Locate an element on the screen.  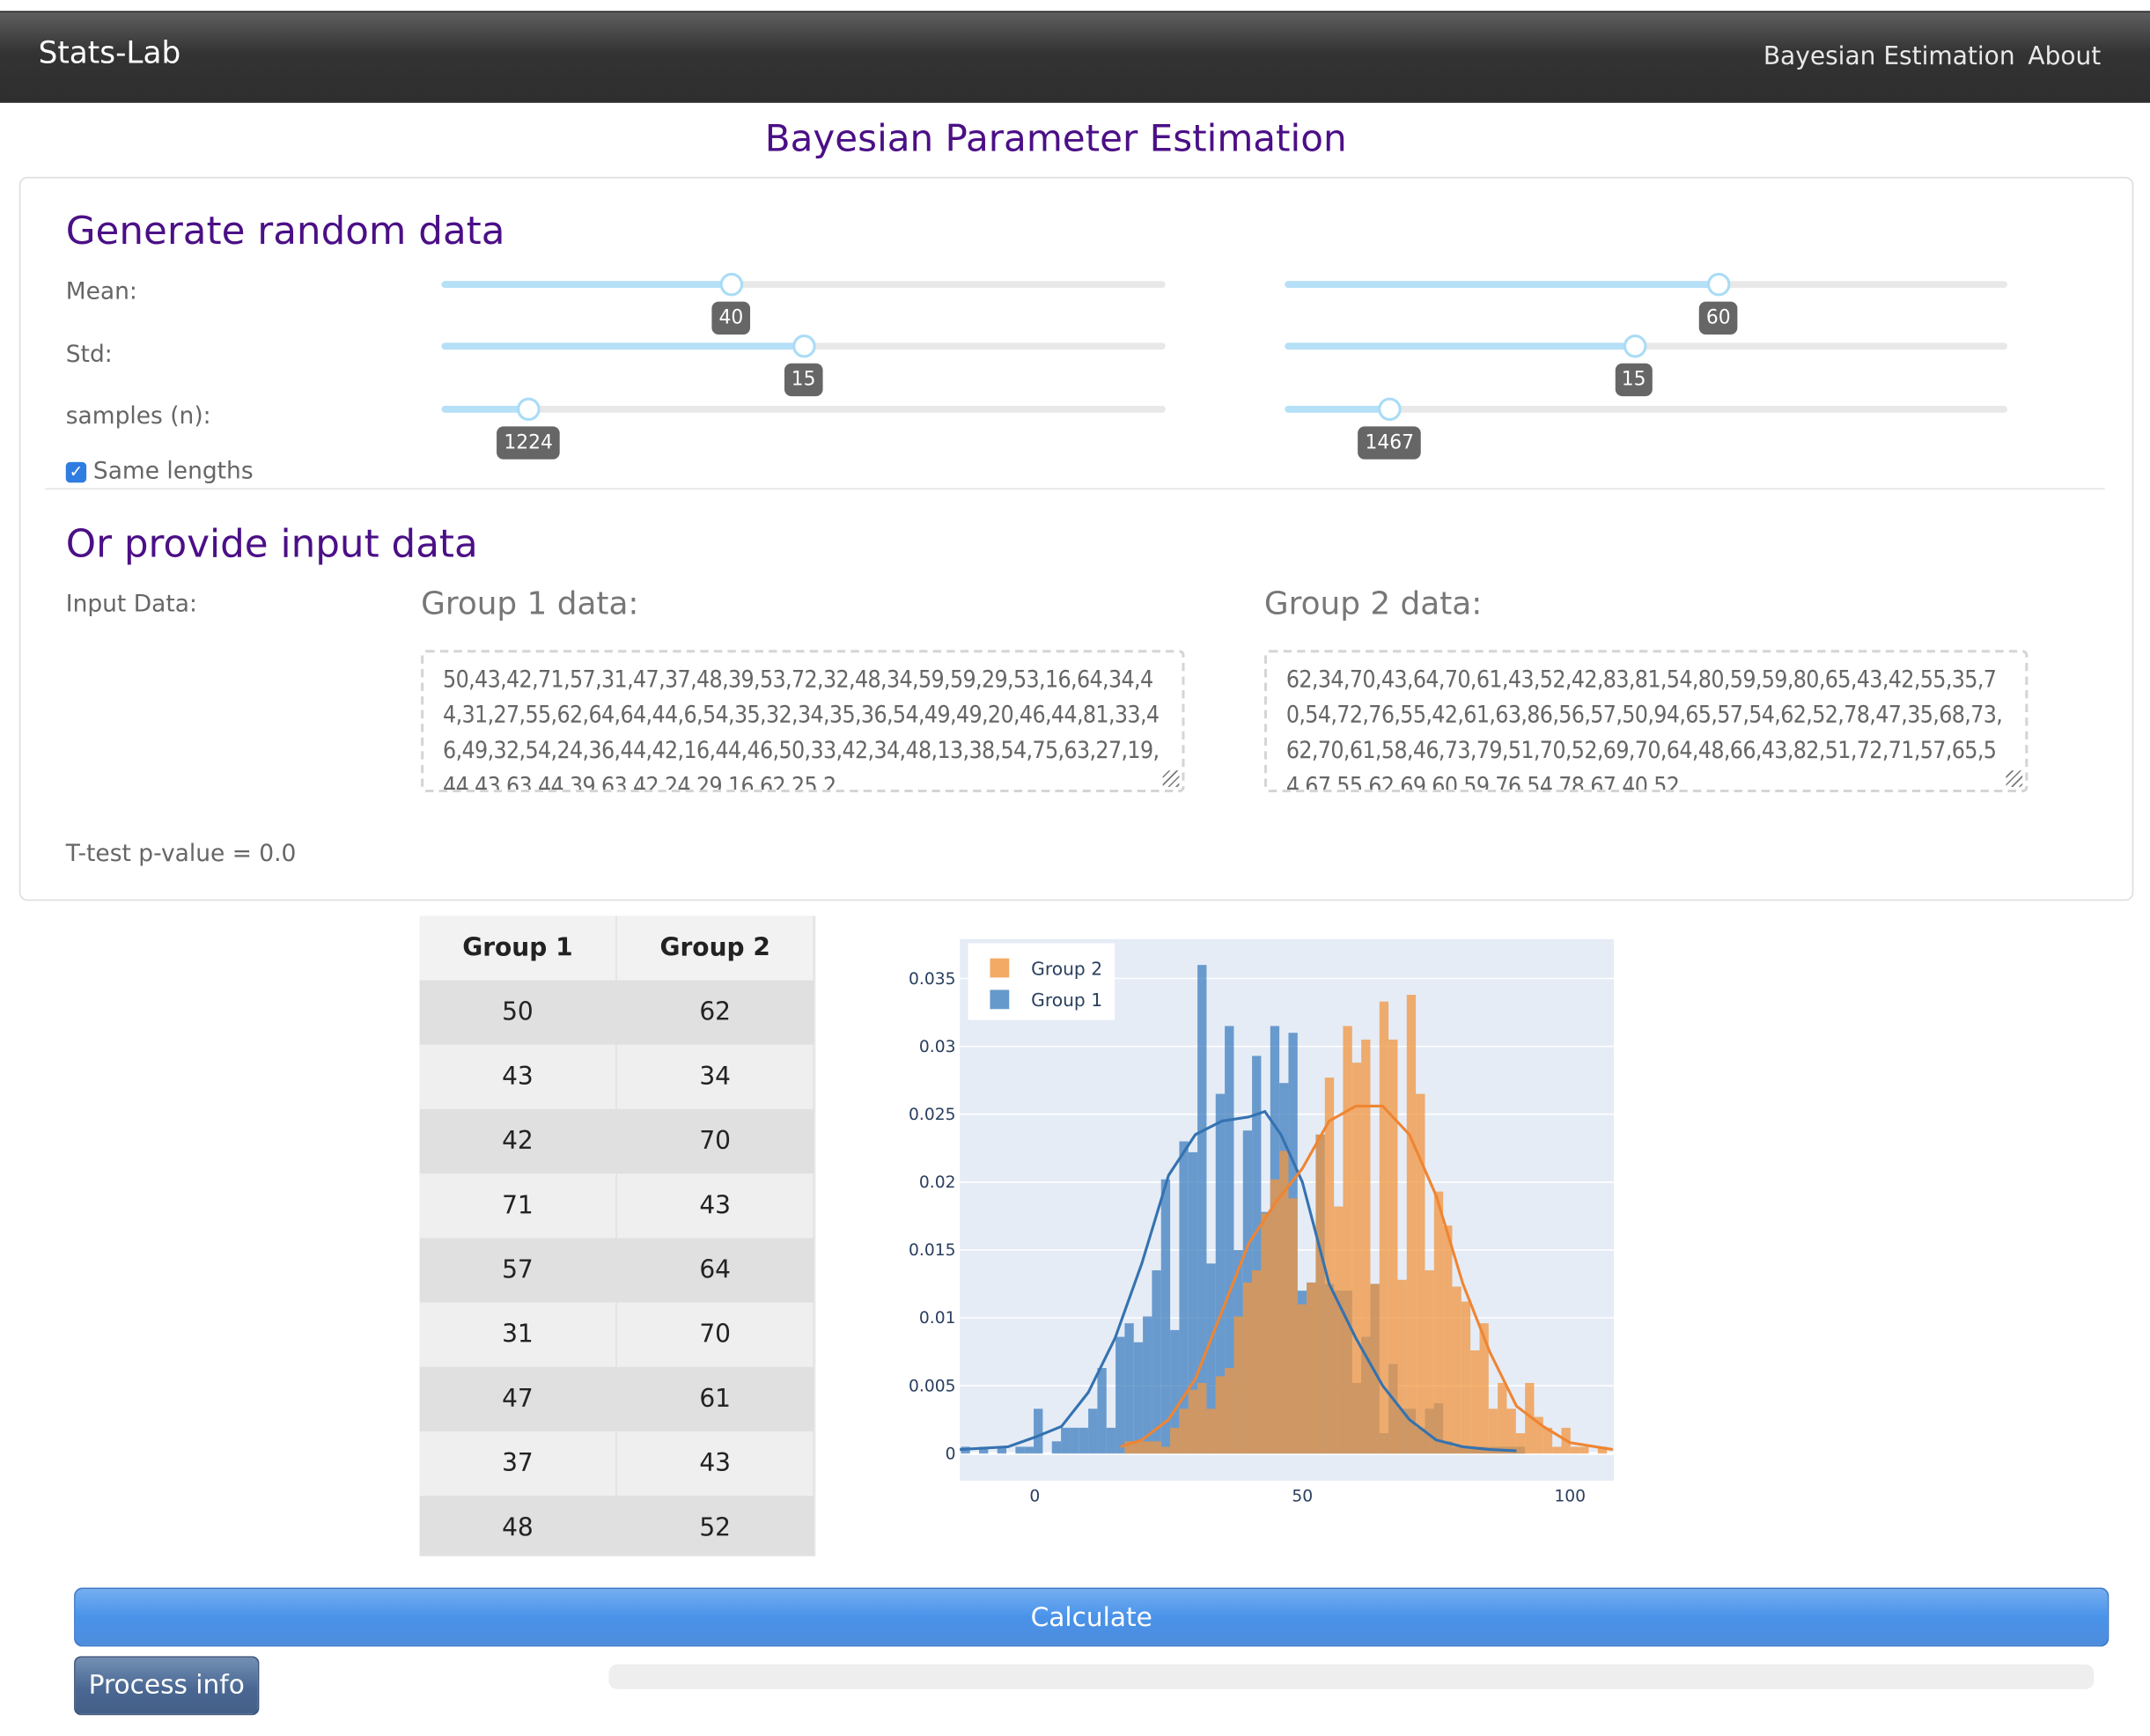
slider-value-tooltip: 1224 is located at coordinates (528, 443).